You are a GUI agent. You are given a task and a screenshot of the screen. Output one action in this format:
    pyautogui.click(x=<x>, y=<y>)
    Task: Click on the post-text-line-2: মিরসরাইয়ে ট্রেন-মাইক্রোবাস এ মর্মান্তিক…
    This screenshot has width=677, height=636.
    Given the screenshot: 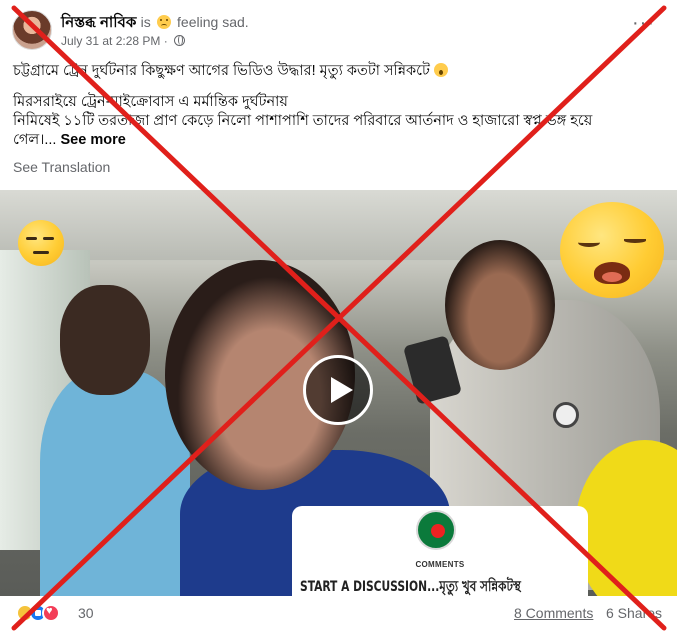 What is the action you would take?
    pyautogui.click(x=150, y=102)
    